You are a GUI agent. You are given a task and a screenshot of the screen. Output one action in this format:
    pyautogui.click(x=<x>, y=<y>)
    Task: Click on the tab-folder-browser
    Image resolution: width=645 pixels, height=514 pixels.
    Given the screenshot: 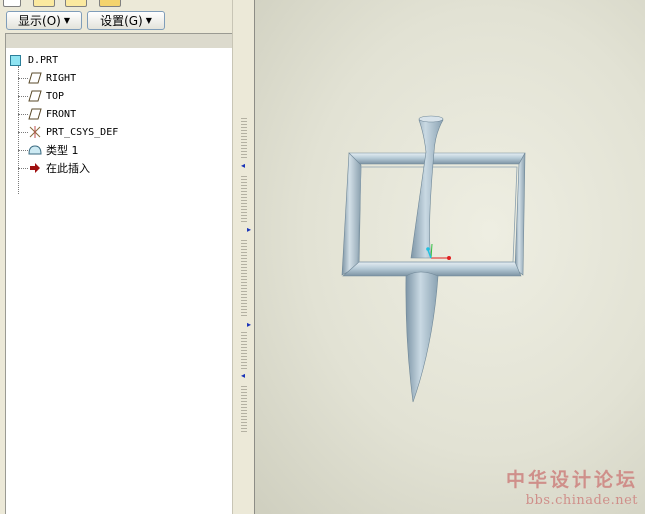 What is the action you would take?
    pyautogui.click(x=44, y=3)
    